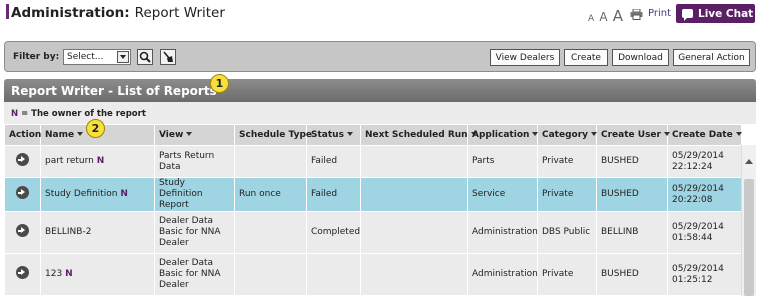 This screenshot has height=296, width=760. Describe the element at coordinates (591, 19) in the screenshot. I see `font-size-small: A` at that location.